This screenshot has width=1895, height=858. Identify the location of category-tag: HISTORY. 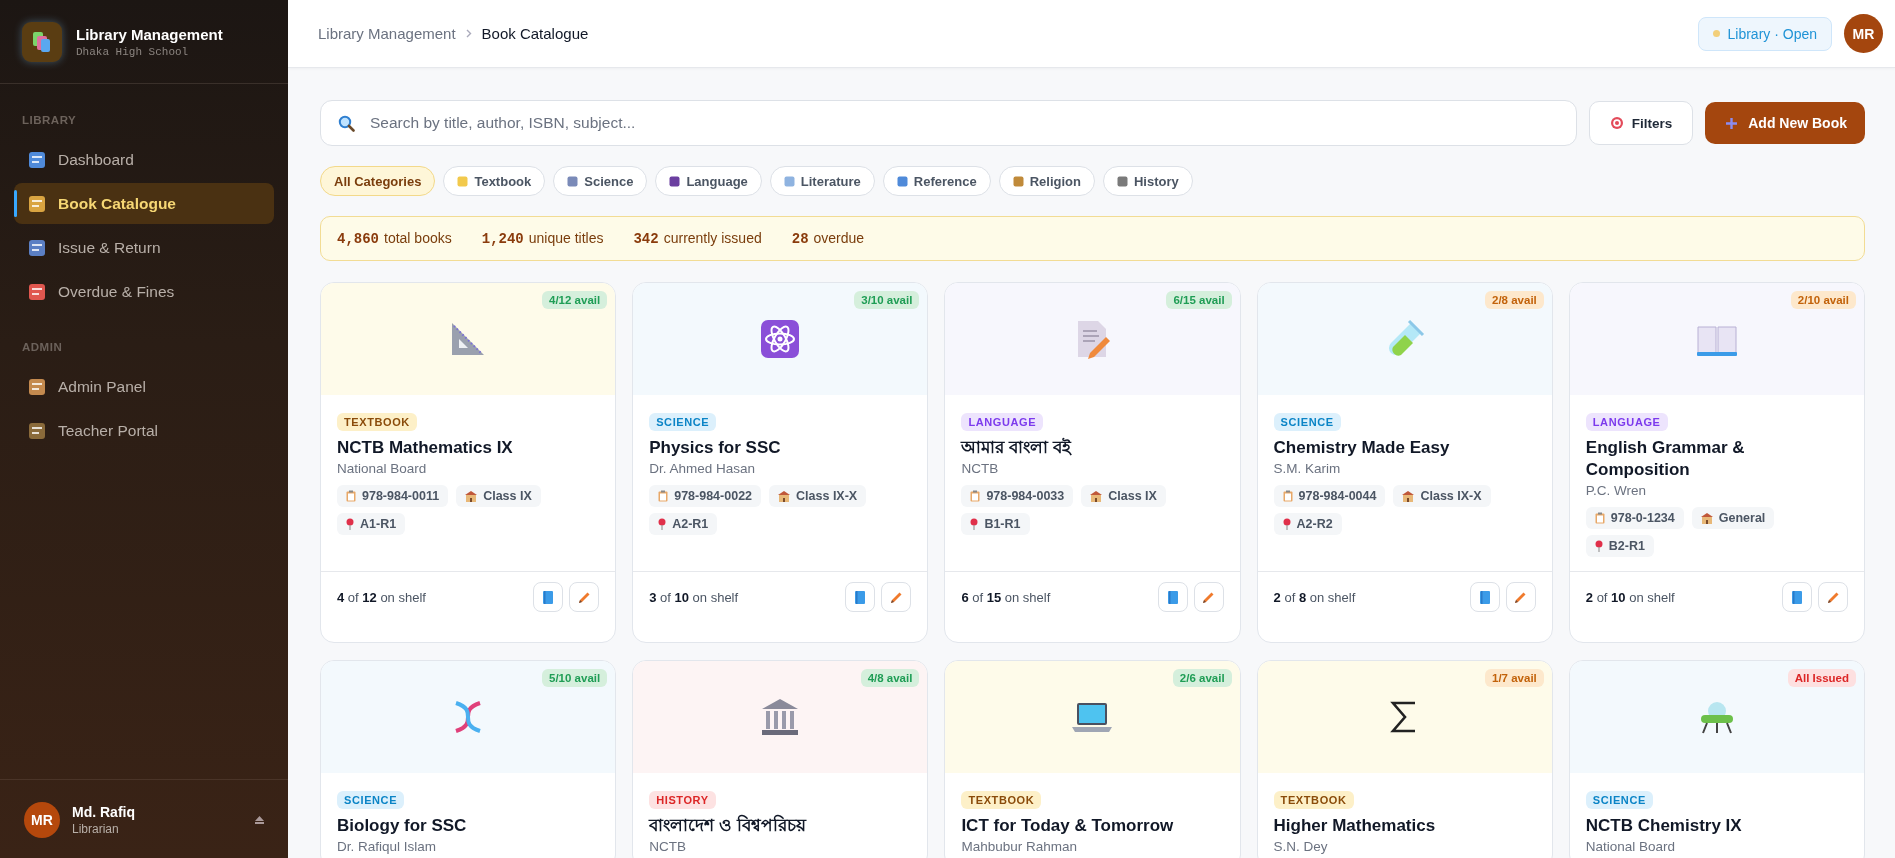
(682, 800).